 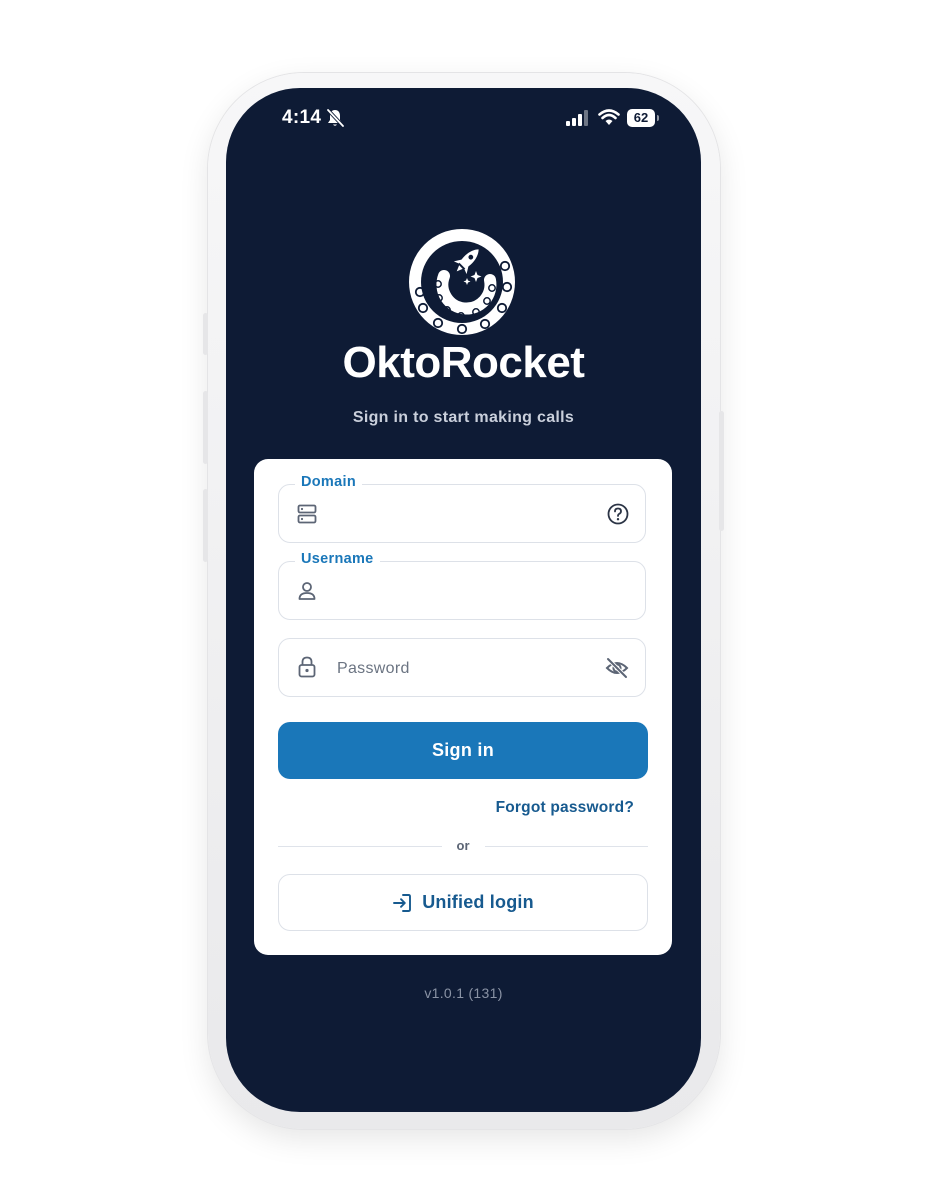 What do you see at coordinates (463, 362) in the screenshot?
I see `brand-name: OktoRocket` at bounding box center [463, 362].